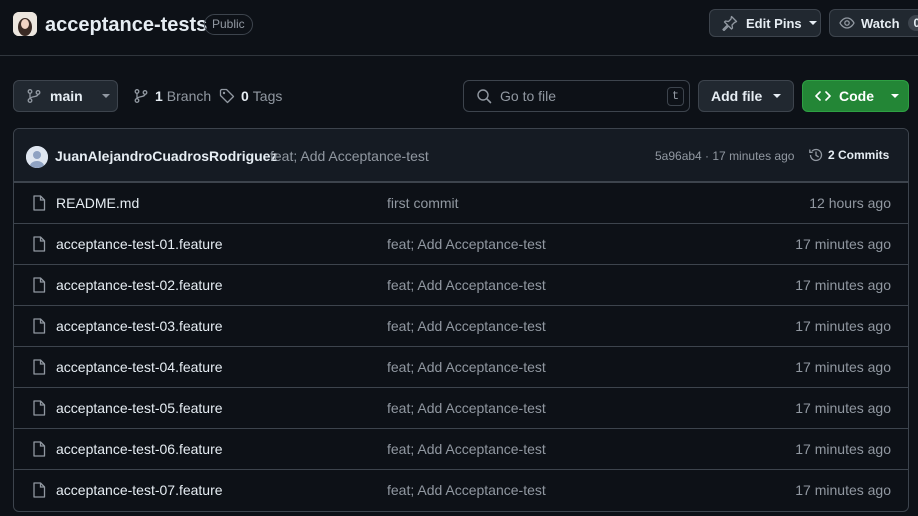  I want to click on edit-pins-button: Edit Pins, so click(765, 23).